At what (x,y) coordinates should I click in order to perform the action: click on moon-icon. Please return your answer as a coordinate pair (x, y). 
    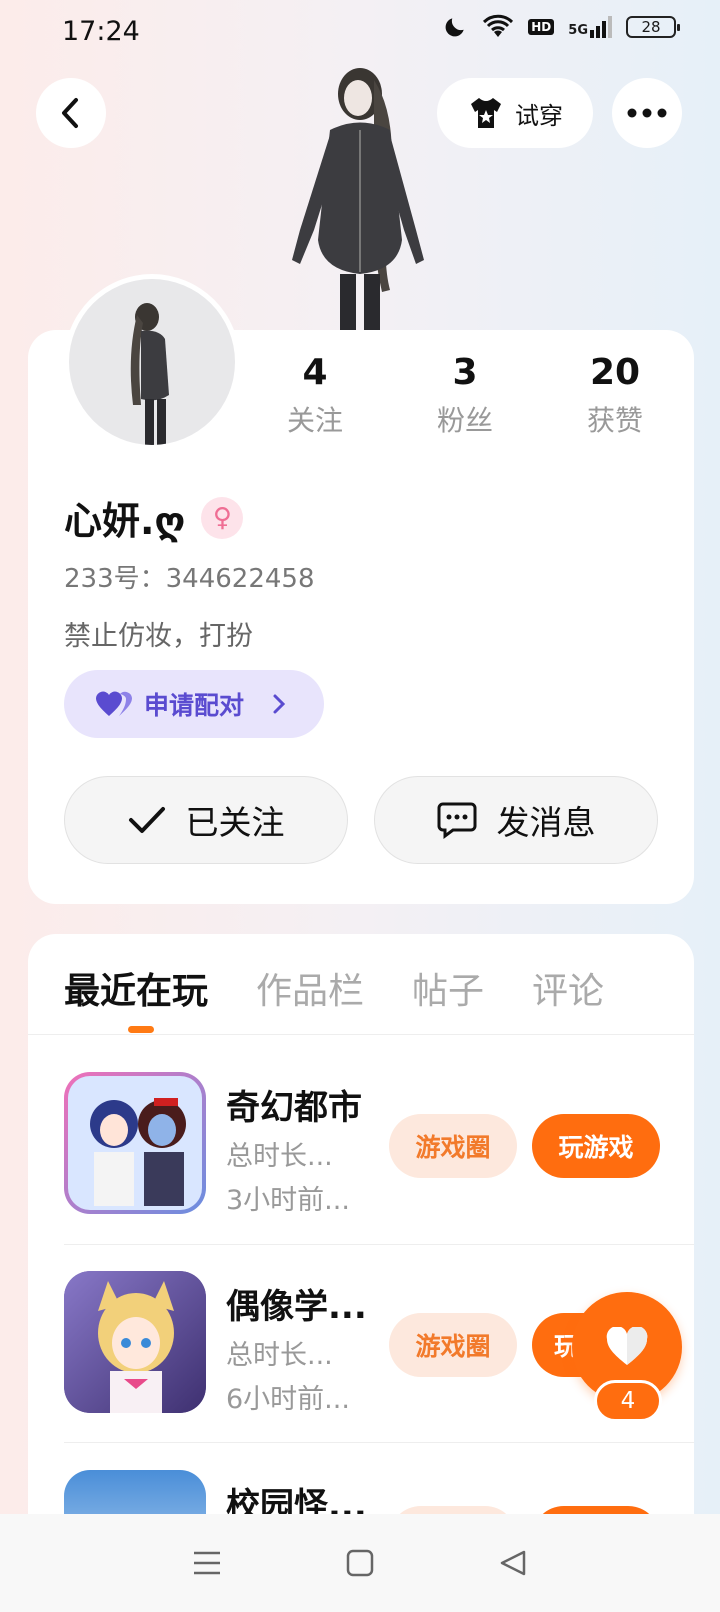
    Looking at the image, I should click on (454, 27).